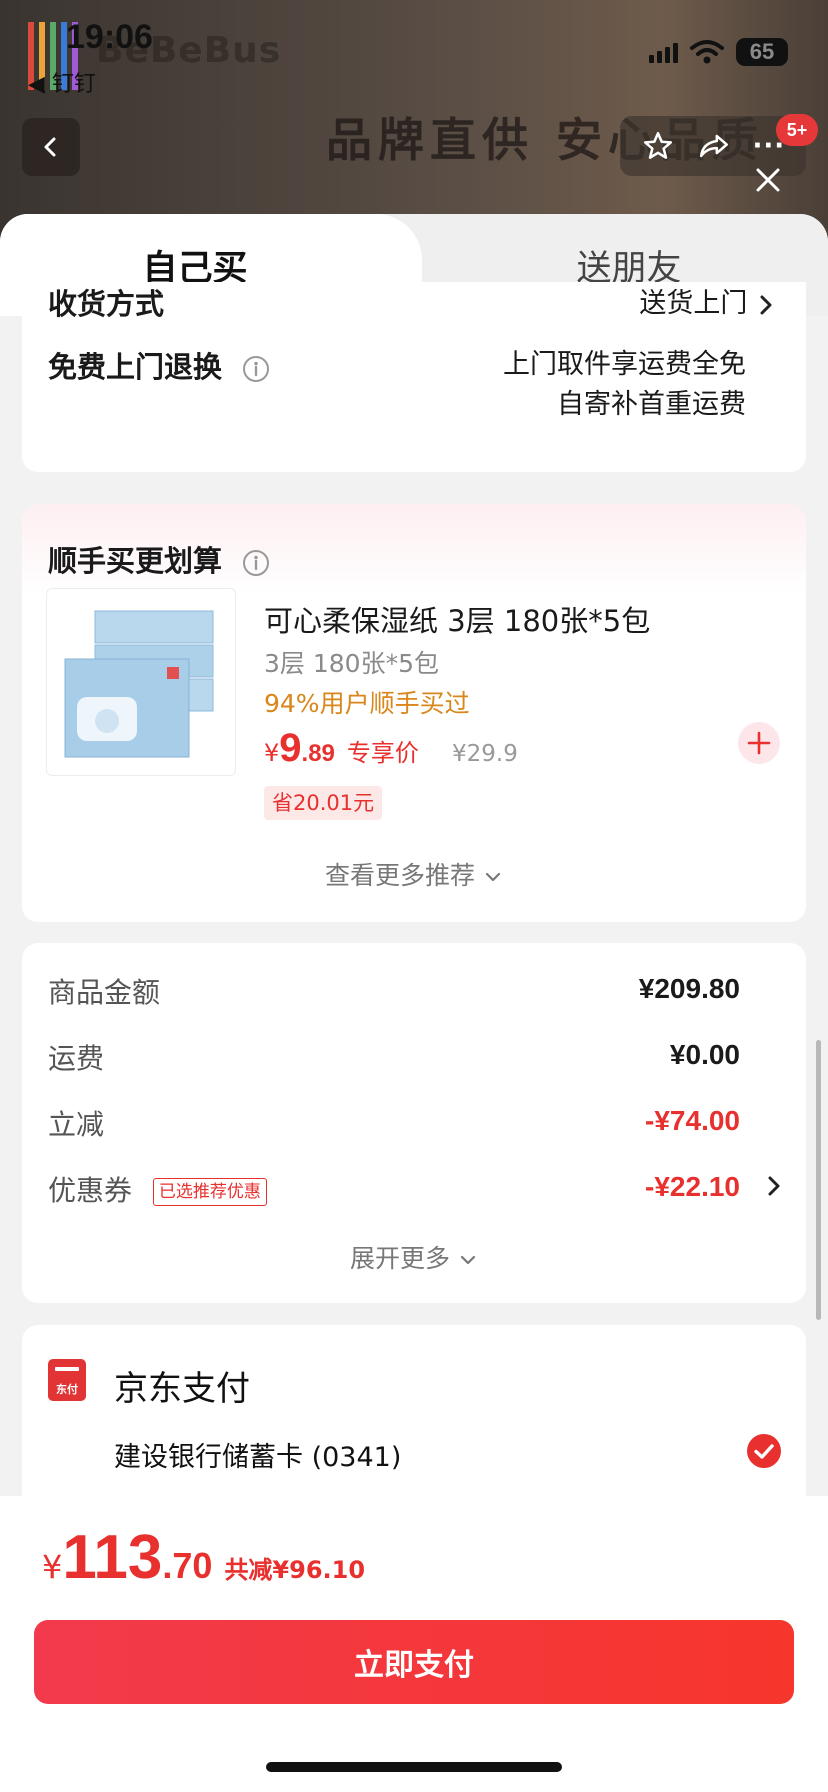 The height and width of the screenshot is (1792, 828). What do you see at coordinates (182, 1389) in the screenshot?
I see `payment-method-name: 京东支付` at bounding box center [182, 1389].